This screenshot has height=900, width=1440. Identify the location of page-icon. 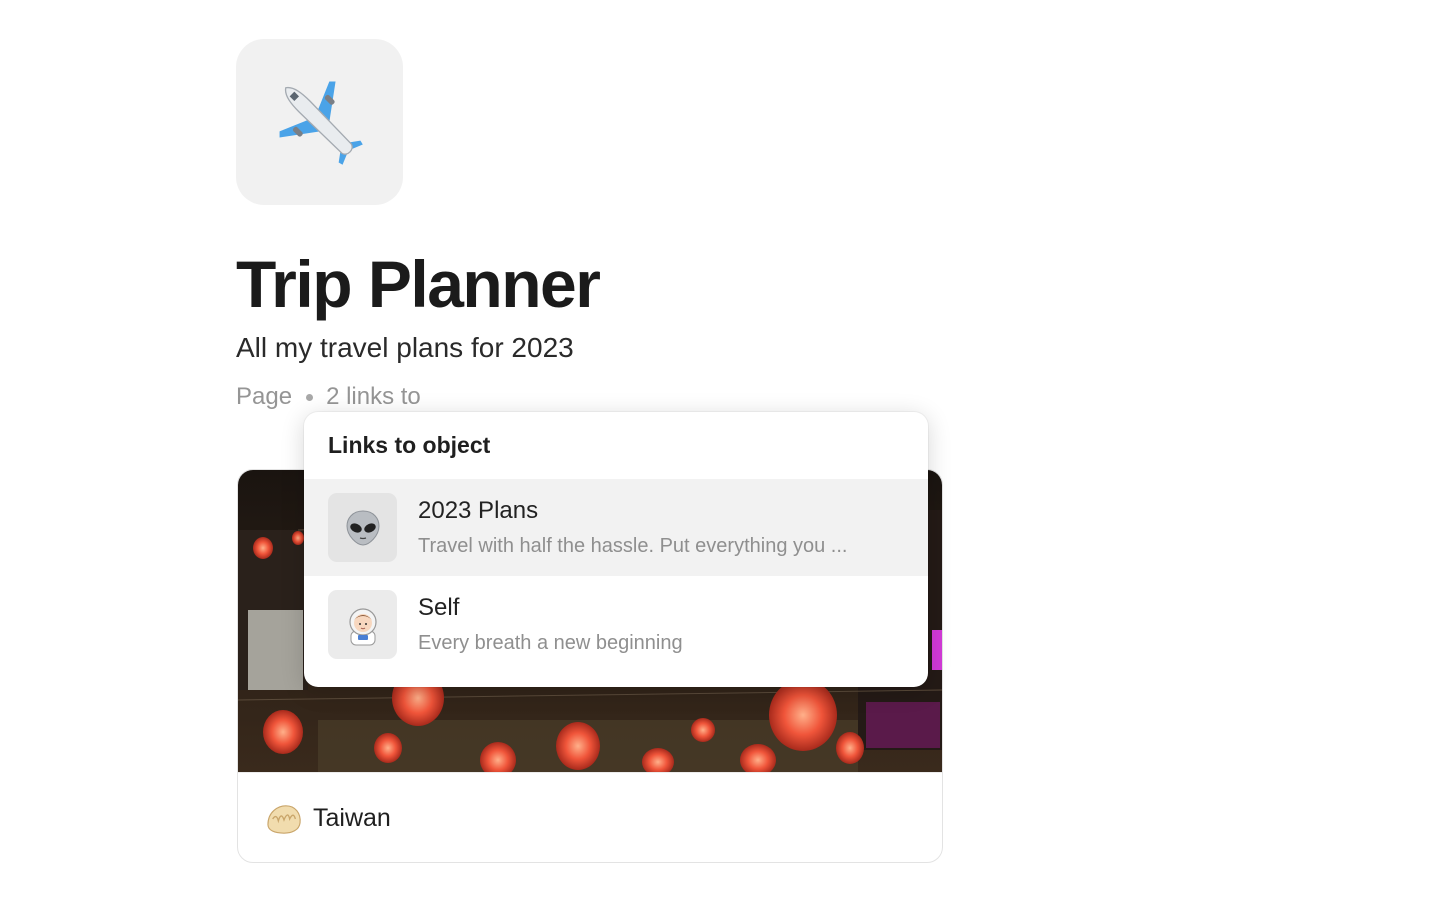
(319, 122).